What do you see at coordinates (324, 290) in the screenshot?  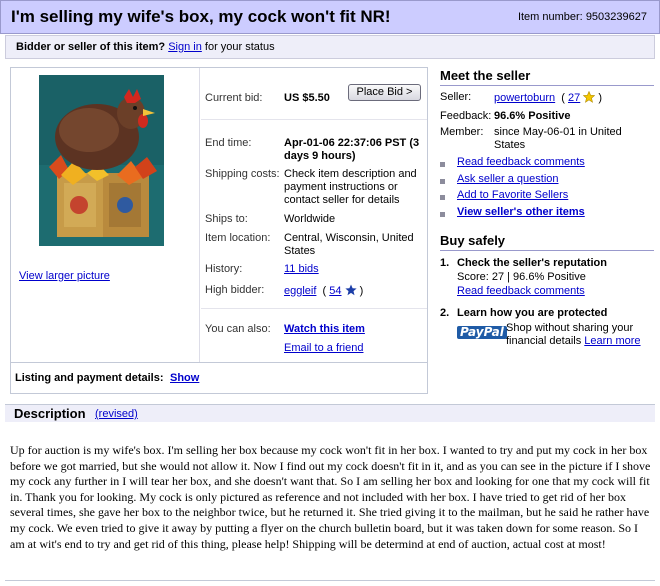 I see `high-bidder-value: eggleif ( 54 )` at bounding box center [324, 290].